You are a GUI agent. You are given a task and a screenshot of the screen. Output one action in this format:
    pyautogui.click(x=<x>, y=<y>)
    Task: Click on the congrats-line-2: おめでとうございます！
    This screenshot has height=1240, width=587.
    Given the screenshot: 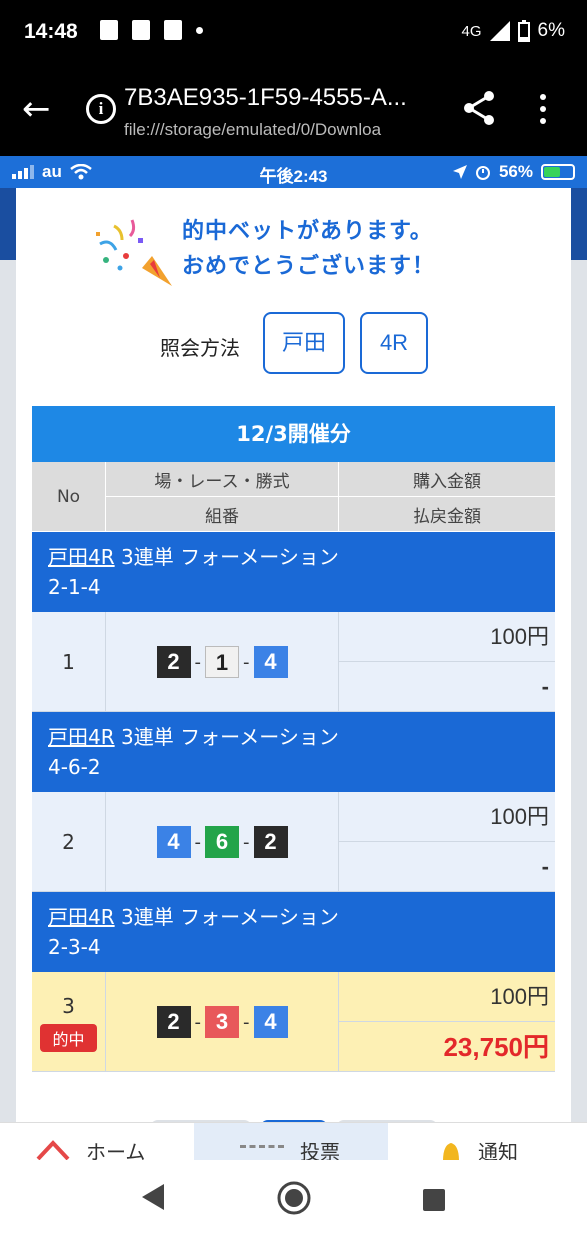 What is the action you would take?
    pyautogui.click(x=309, y=266)
    